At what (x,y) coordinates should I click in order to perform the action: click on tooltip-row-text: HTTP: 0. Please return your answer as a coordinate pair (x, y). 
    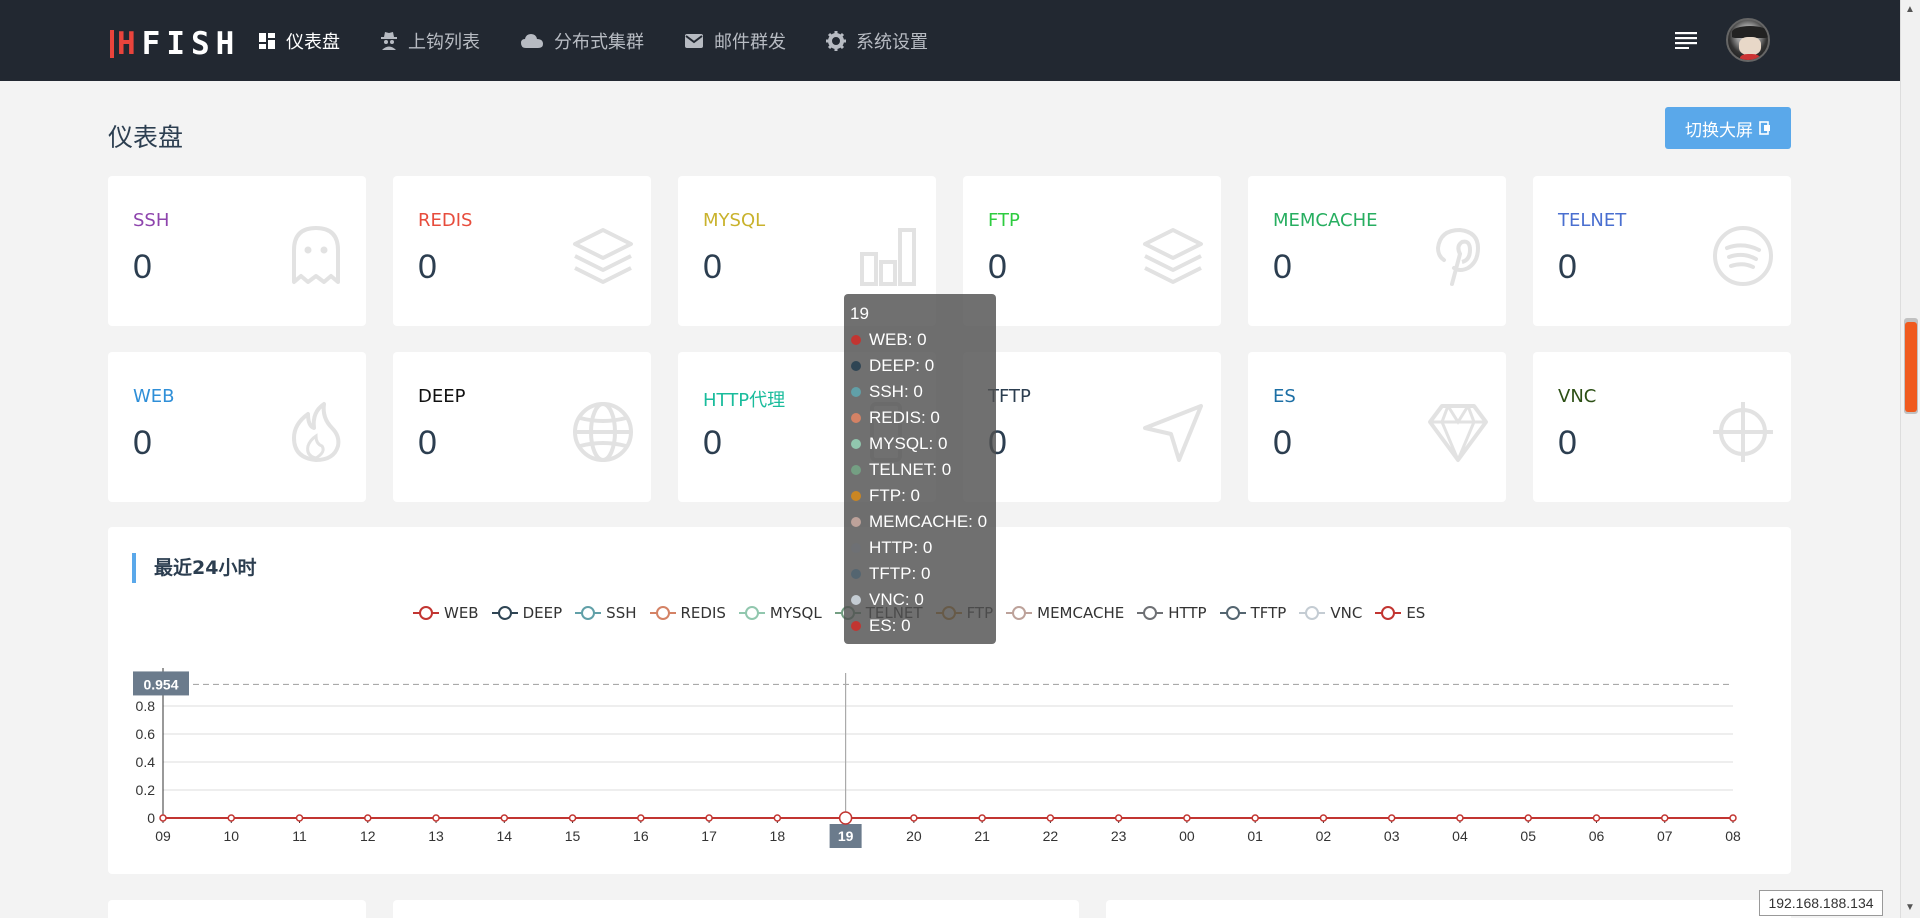
    Looking at the image, I should click on (901, 547).